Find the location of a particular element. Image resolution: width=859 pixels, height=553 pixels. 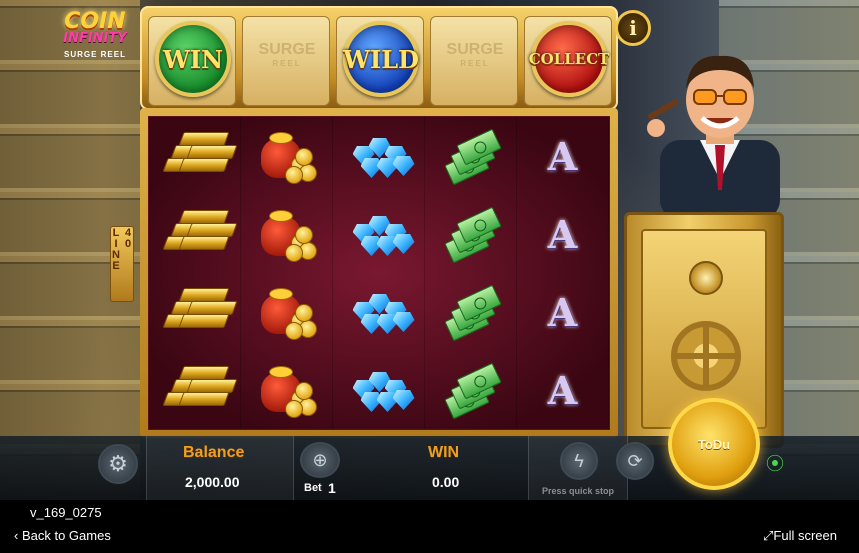

turbo-button: ϟ is located at coordinates (579, 461).